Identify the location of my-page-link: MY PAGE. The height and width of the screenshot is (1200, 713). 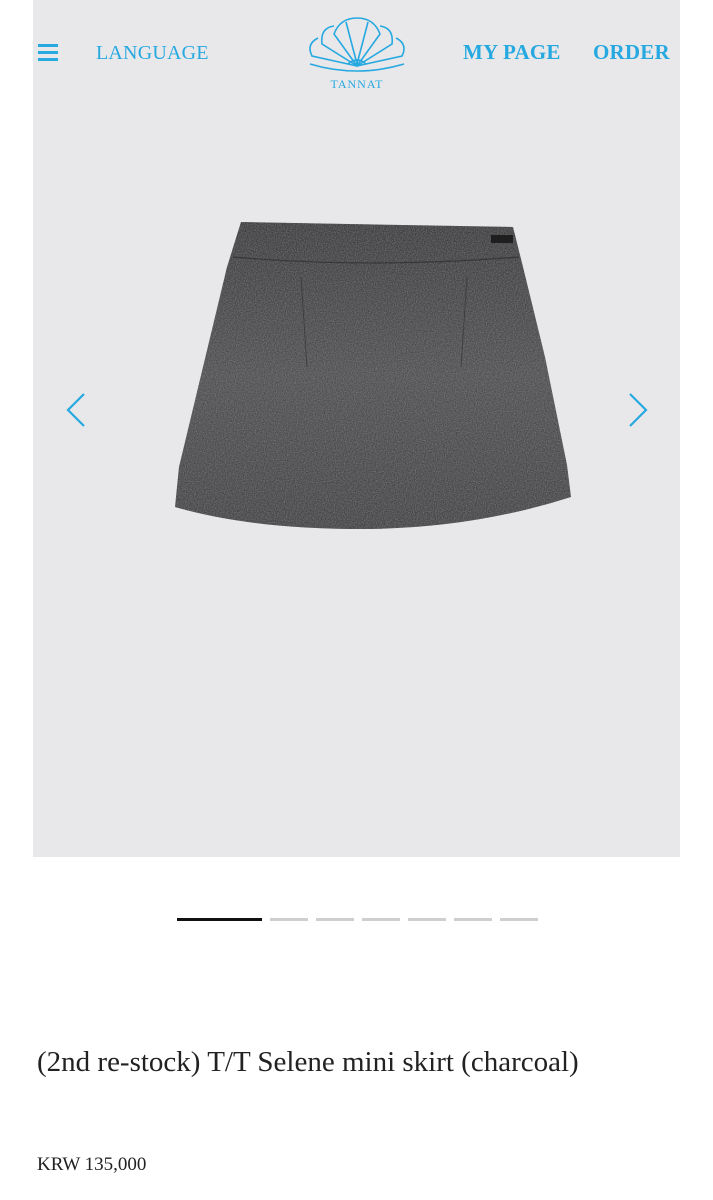
(512, 52).